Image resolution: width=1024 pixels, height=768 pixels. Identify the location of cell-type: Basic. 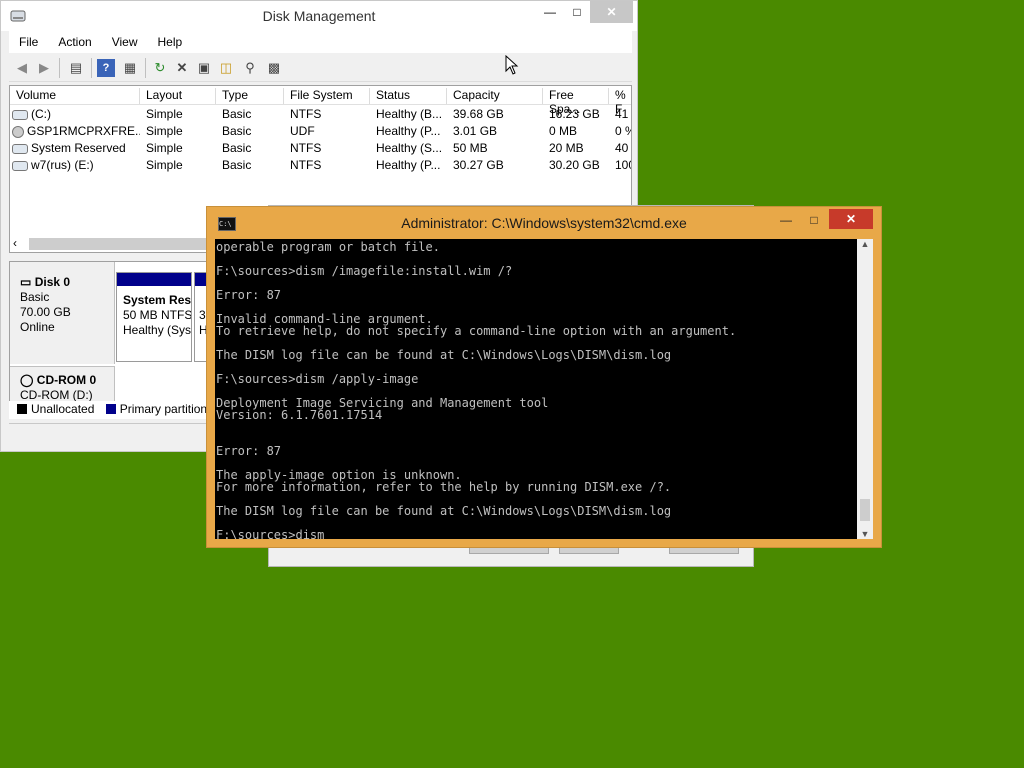
(237, 114).